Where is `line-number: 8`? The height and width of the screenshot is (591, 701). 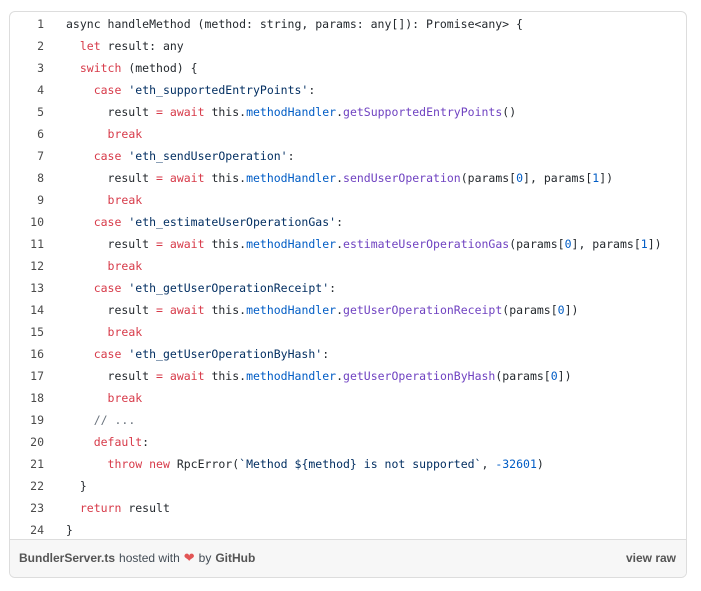 line-number: 8 is located at coordinates (27, 178).